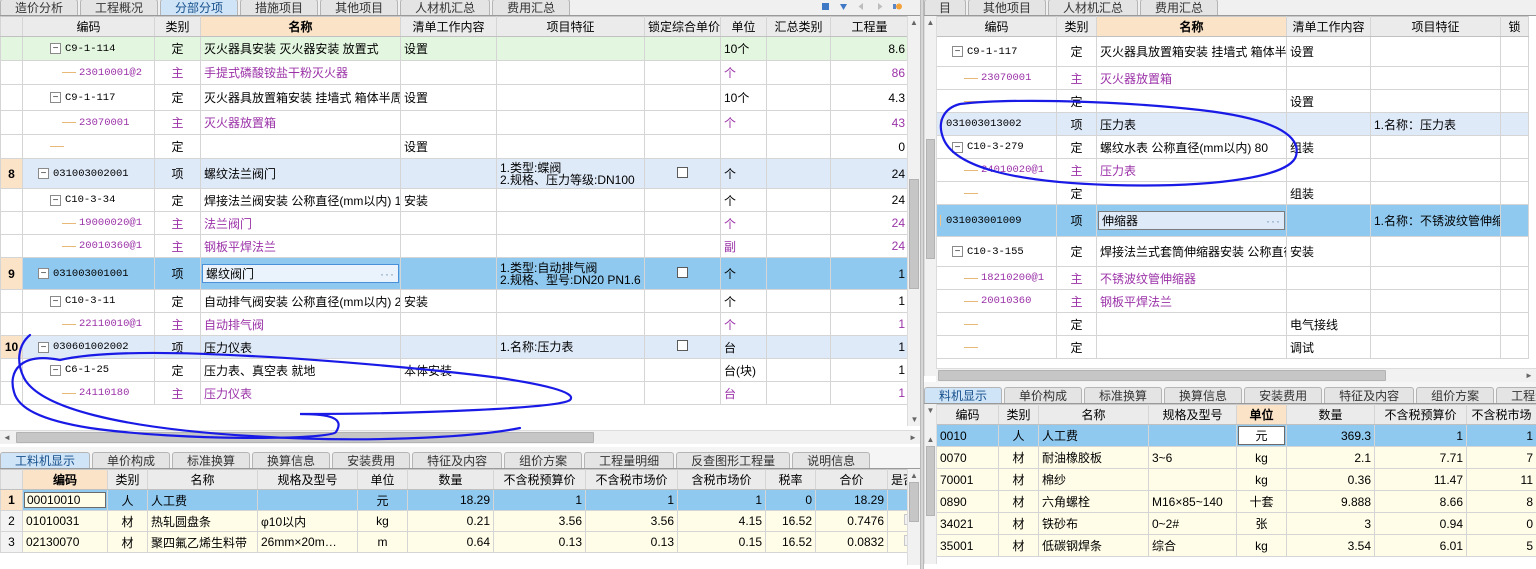 The width and height of the screenshot is (1536, 569). I want to click on table-row: 031003001009 项伸缩器 ··· 1.名称：不锈波纹管伸缩器, so click(1232, 220).